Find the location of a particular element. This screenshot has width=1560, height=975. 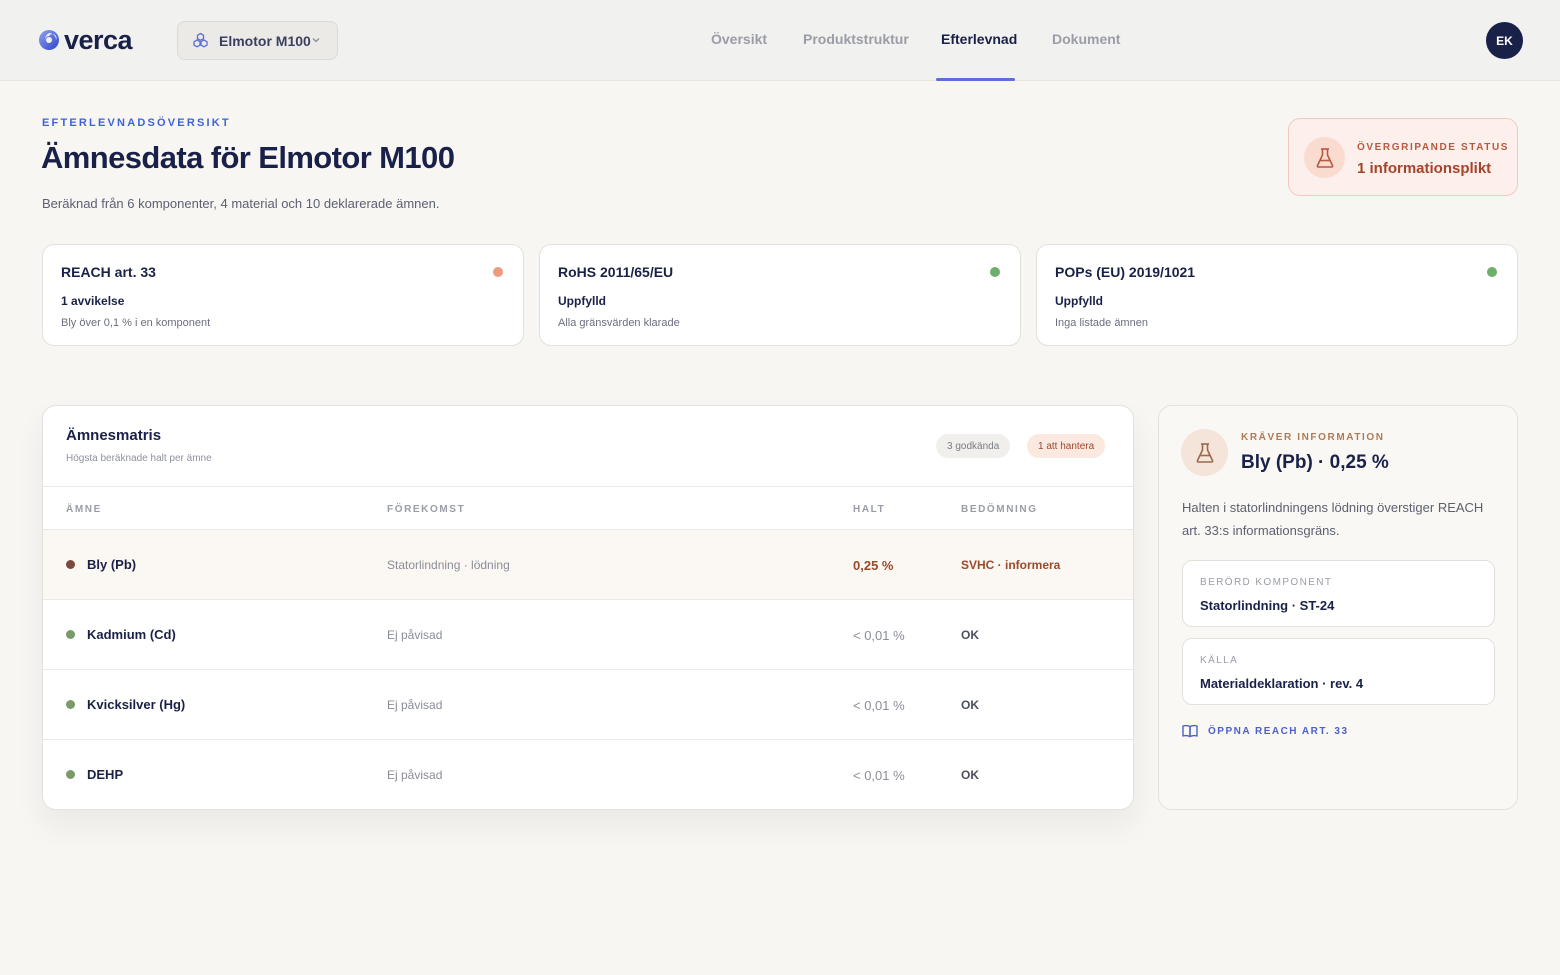

column-header-content: HALT is located at coordinates (869, 509).